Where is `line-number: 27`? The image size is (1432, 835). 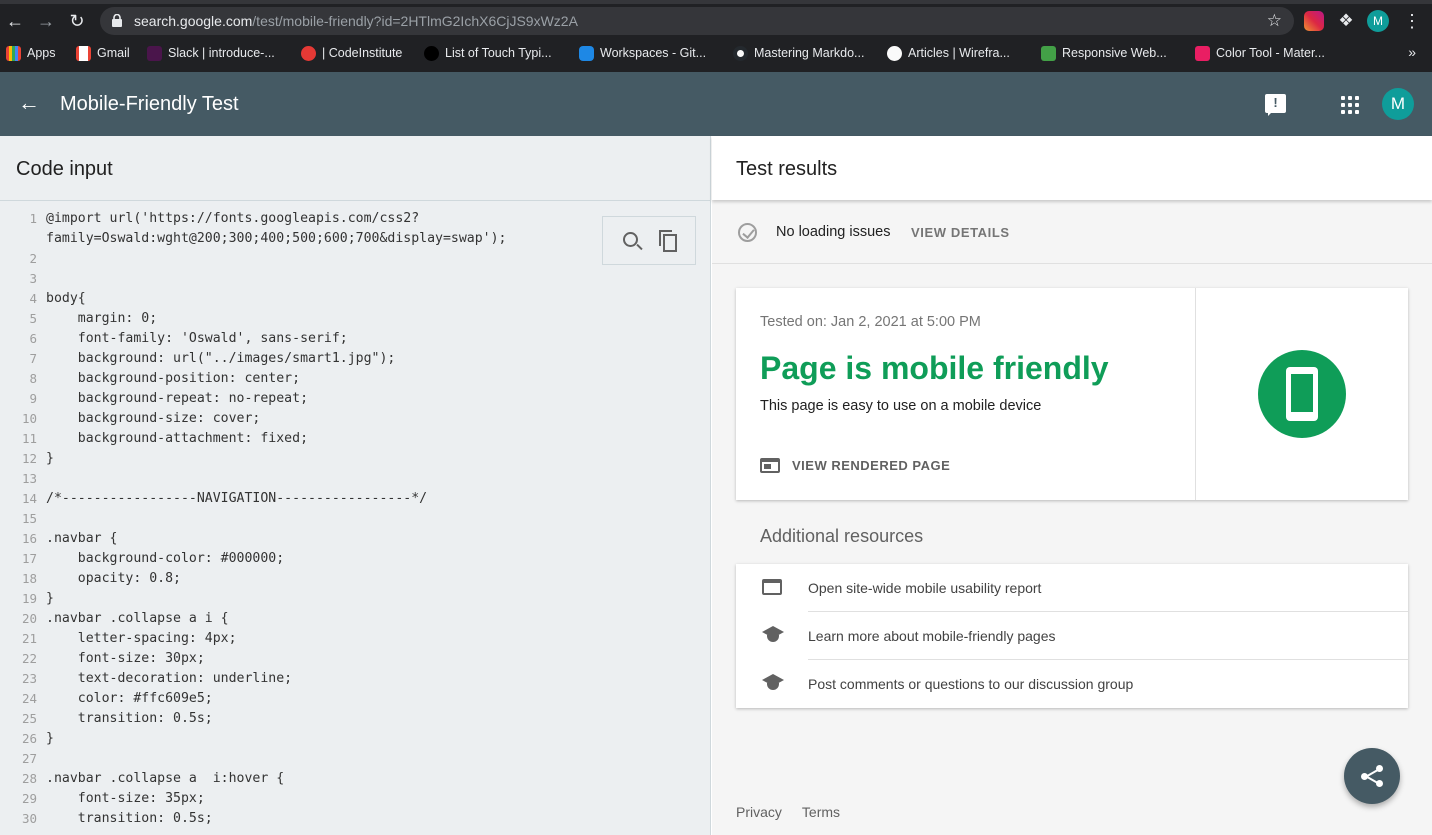
line-number: 27 is located at coordinates (29, 758).